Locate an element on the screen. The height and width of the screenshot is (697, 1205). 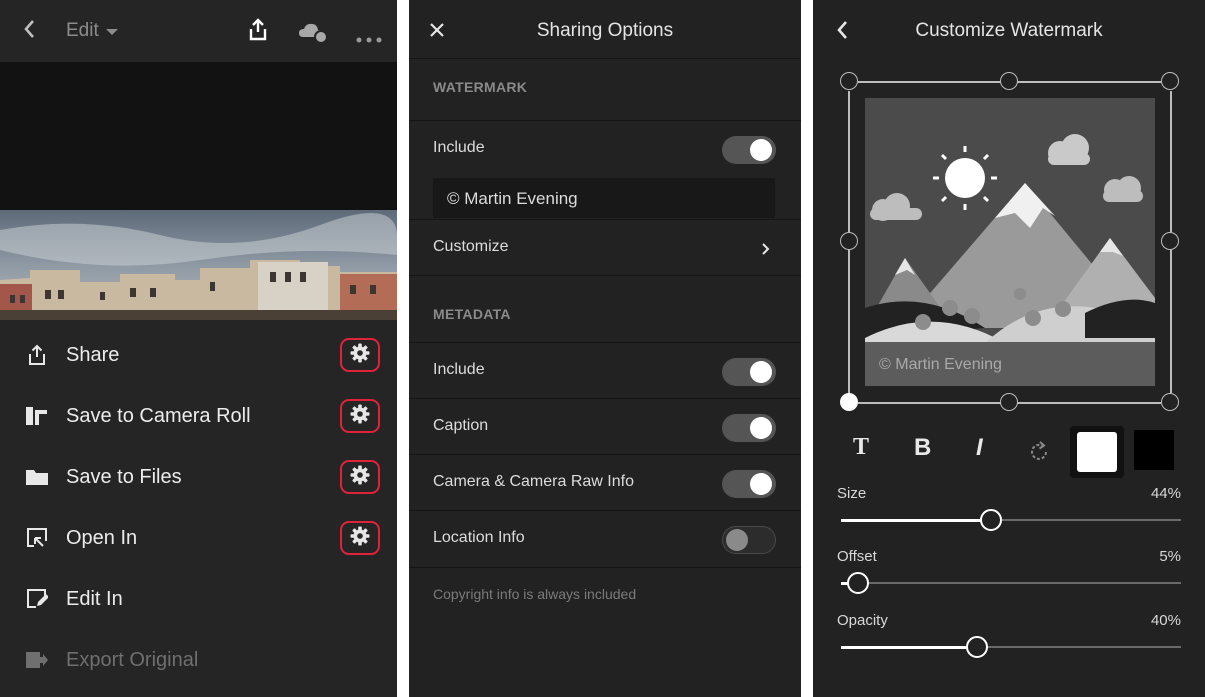
share-row: Share is located at coordinates (198, 355).